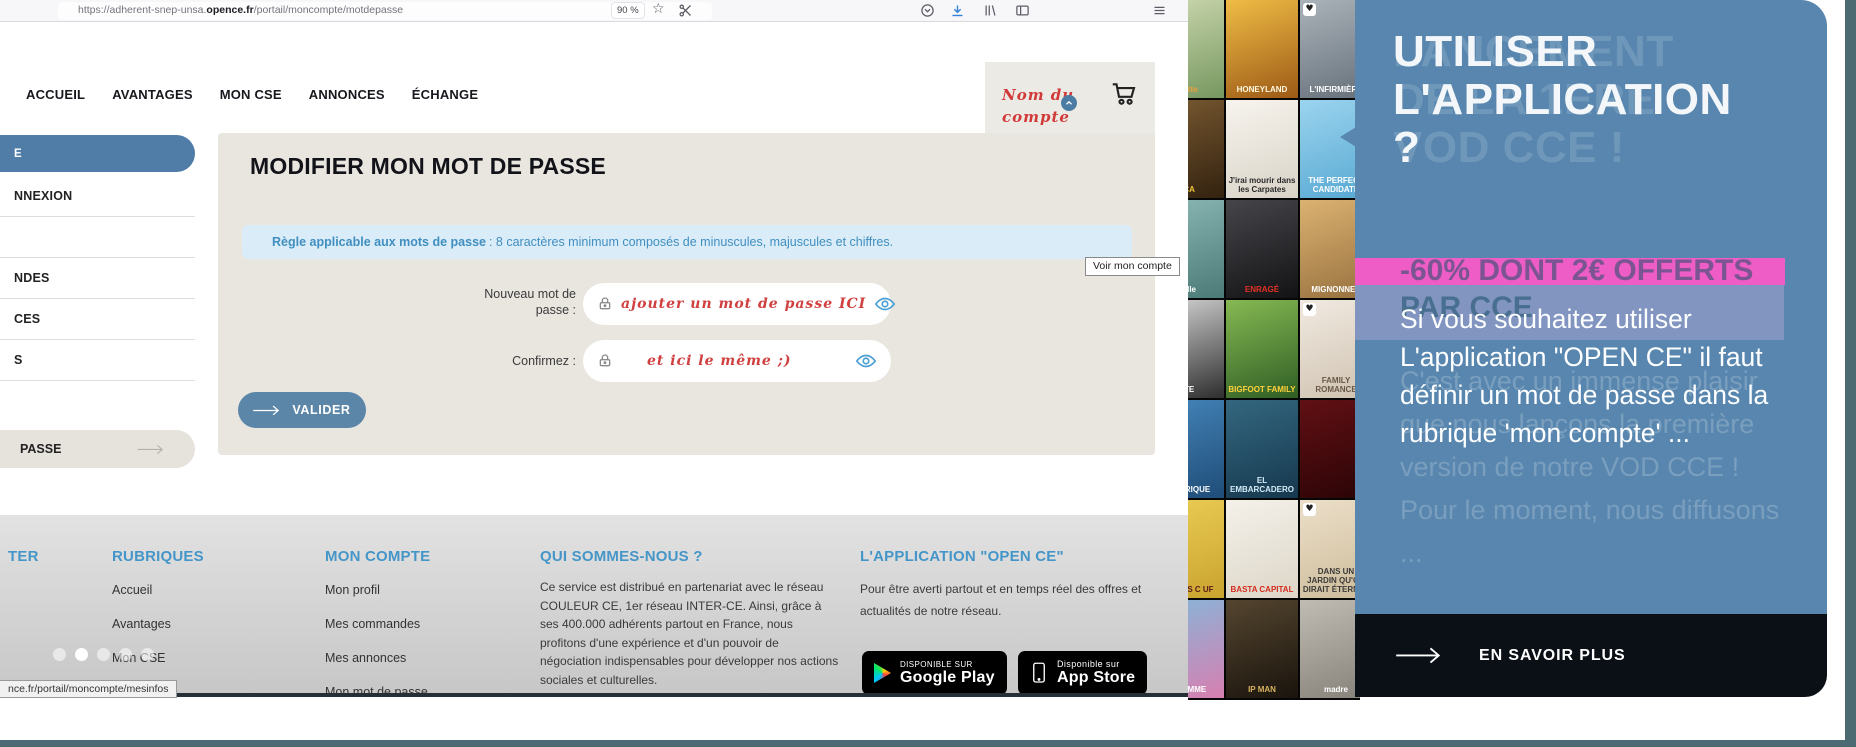 This screenshot has height=747, width=1856. Describe the element at coordinates (379, 242) in the screenshot. I see `rule-label: Règle applicable aux mots de passe` at that location.